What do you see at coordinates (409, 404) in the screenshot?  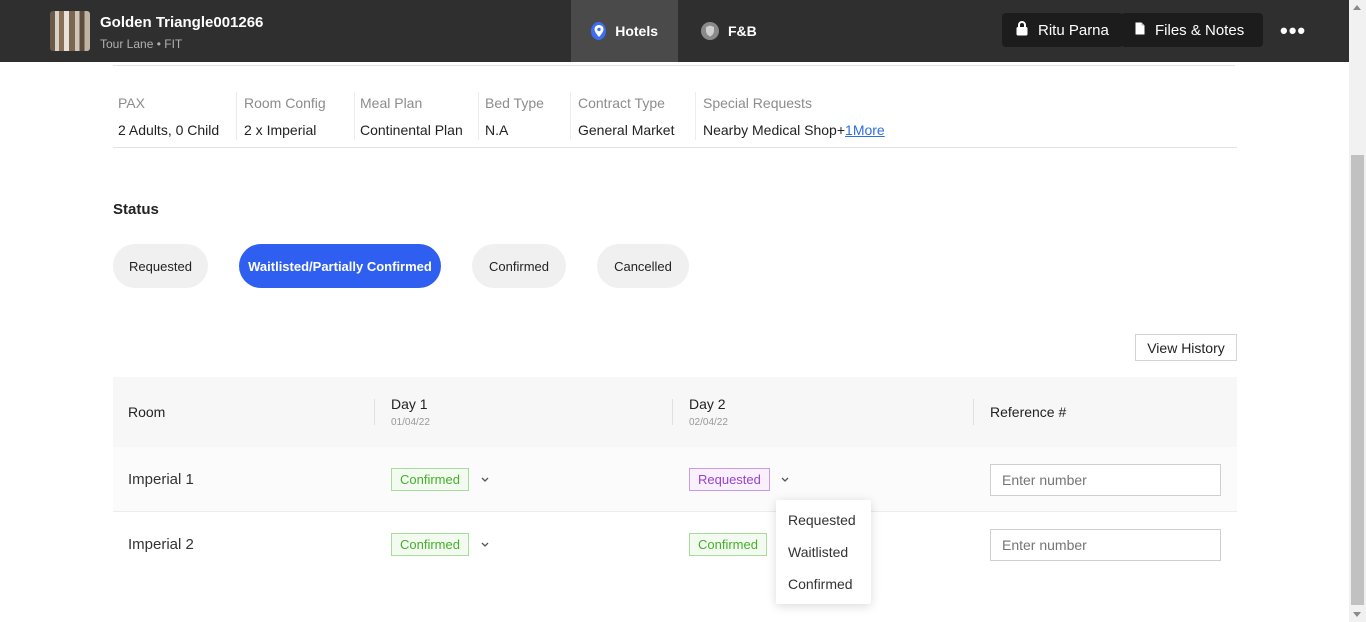 I see `day1-header: Day 1` at bounding box center [409, 404].